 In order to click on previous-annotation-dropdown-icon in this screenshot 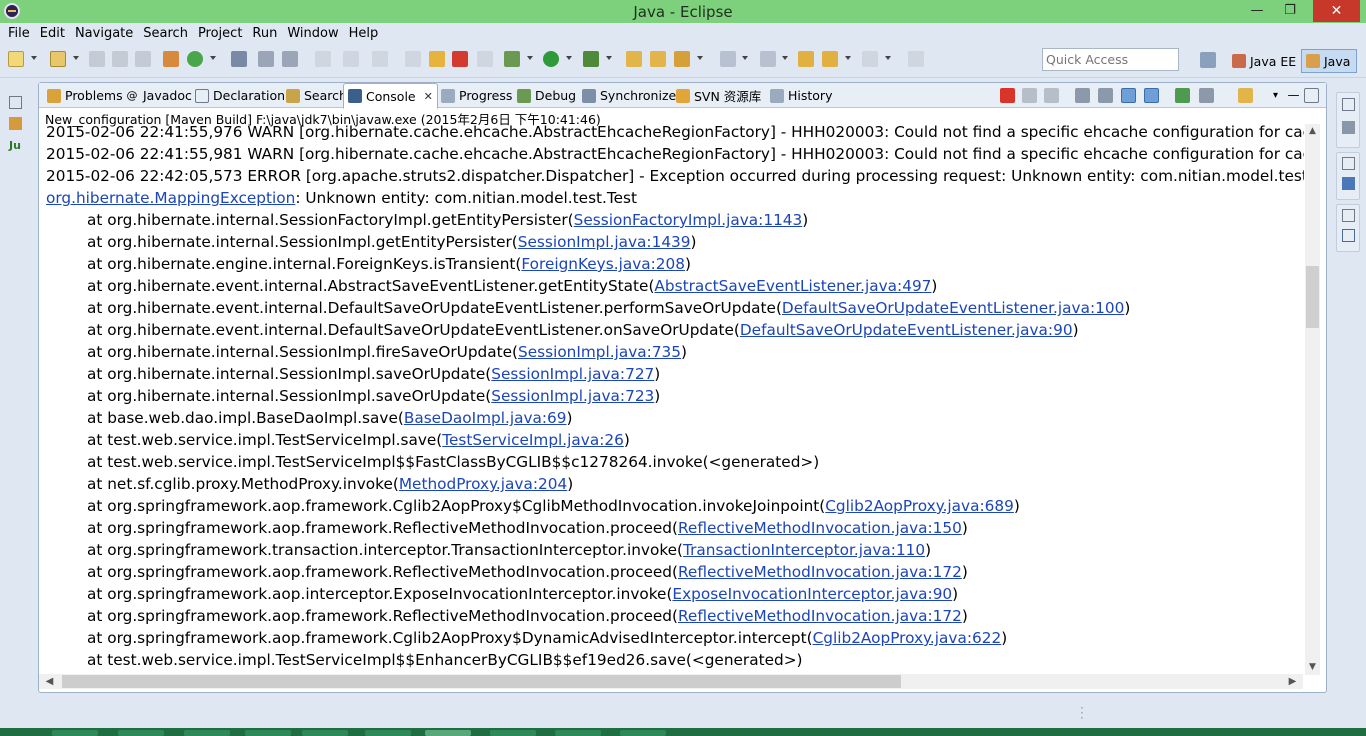, I will do `click(785, 58)`.